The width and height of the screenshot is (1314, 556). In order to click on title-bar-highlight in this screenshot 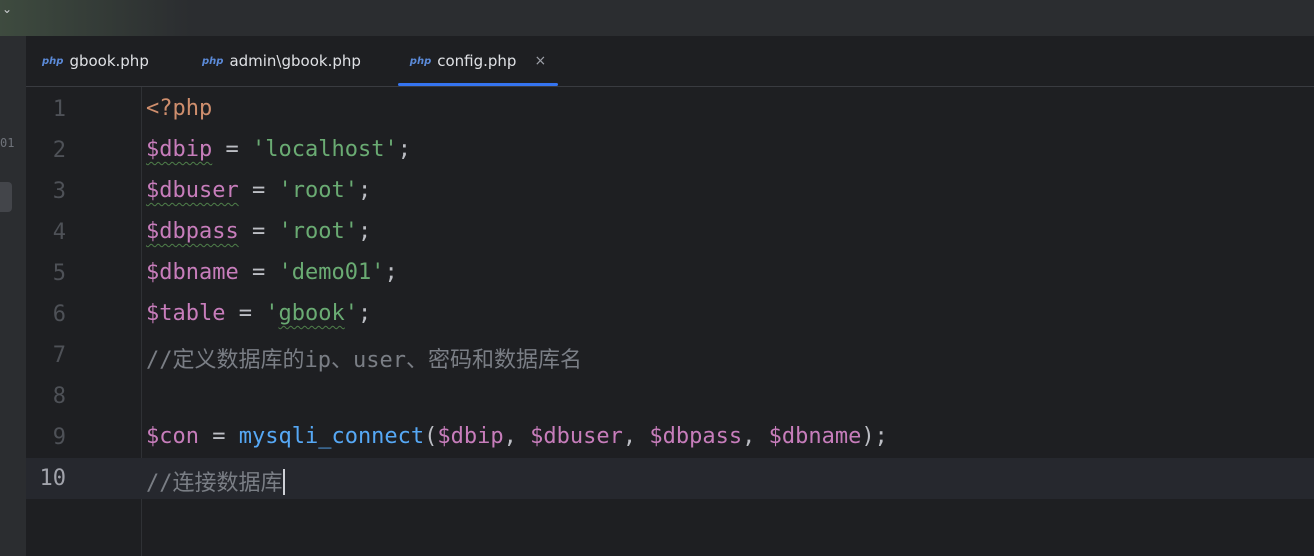, I will do `click(95, 18)`.